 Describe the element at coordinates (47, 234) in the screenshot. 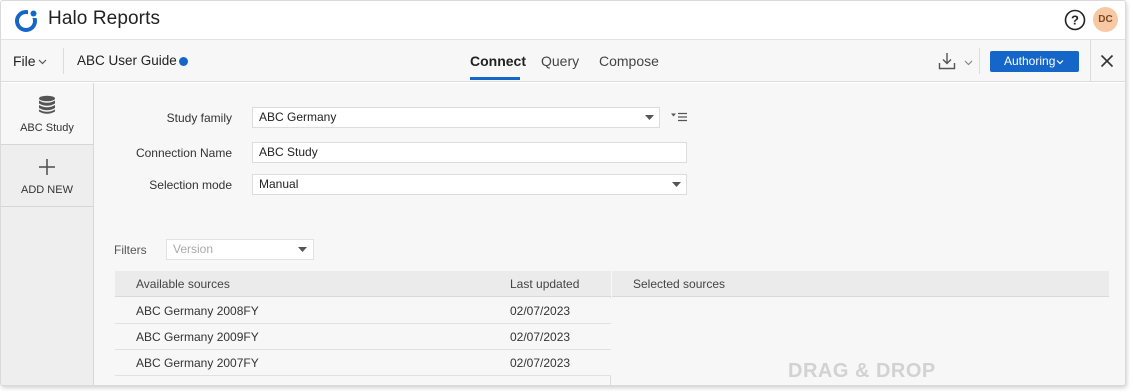

I see `connections-sidebar: ABC Study ADD NEW` at that location.